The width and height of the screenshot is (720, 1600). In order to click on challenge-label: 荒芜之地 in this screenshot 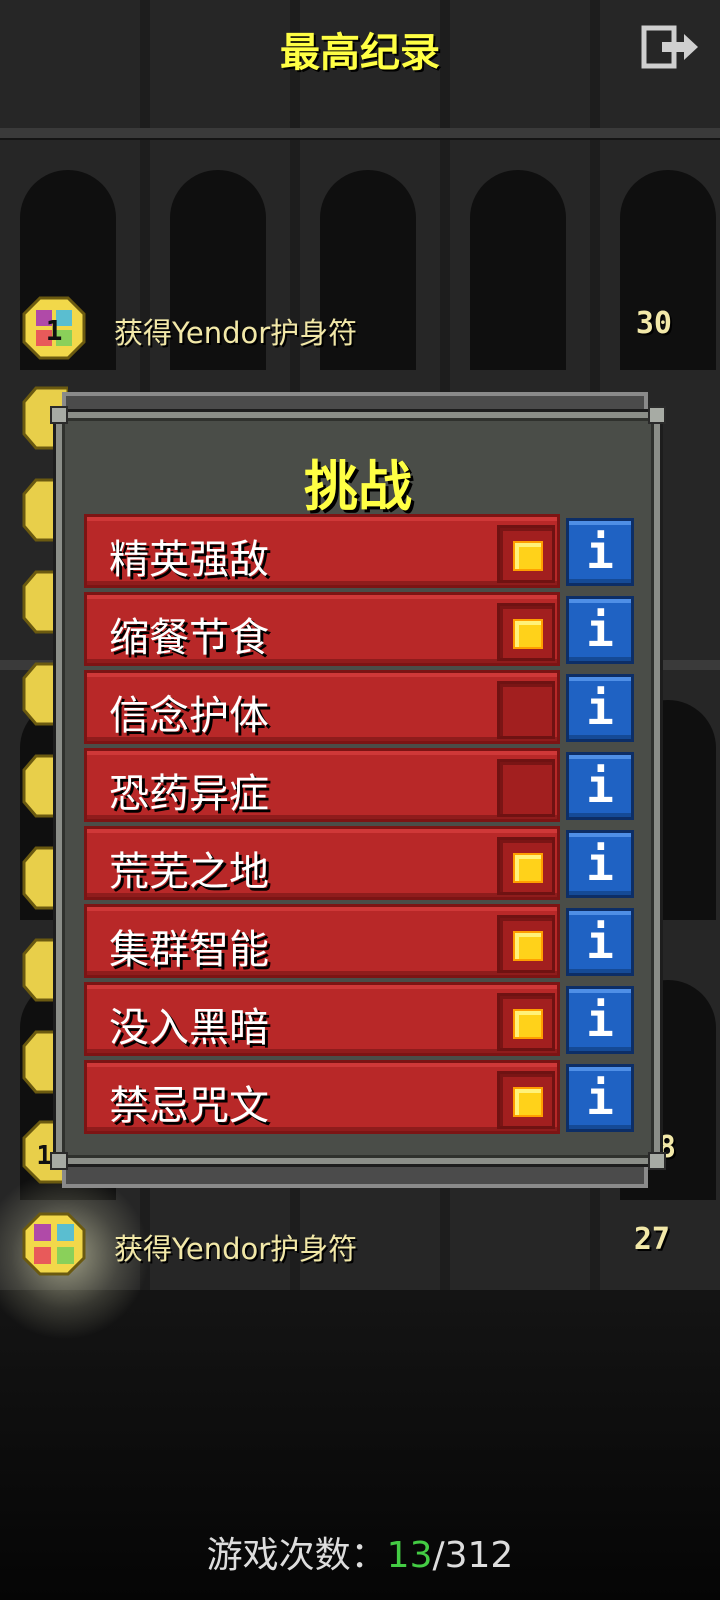, I will do `click(189, 872)`.